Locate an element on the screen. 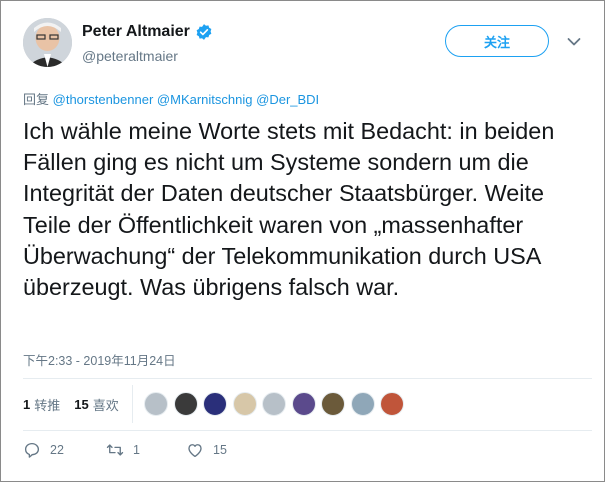 This screenshot has height=482, width=605. liker-avatars is located at coordinates (277, 404).